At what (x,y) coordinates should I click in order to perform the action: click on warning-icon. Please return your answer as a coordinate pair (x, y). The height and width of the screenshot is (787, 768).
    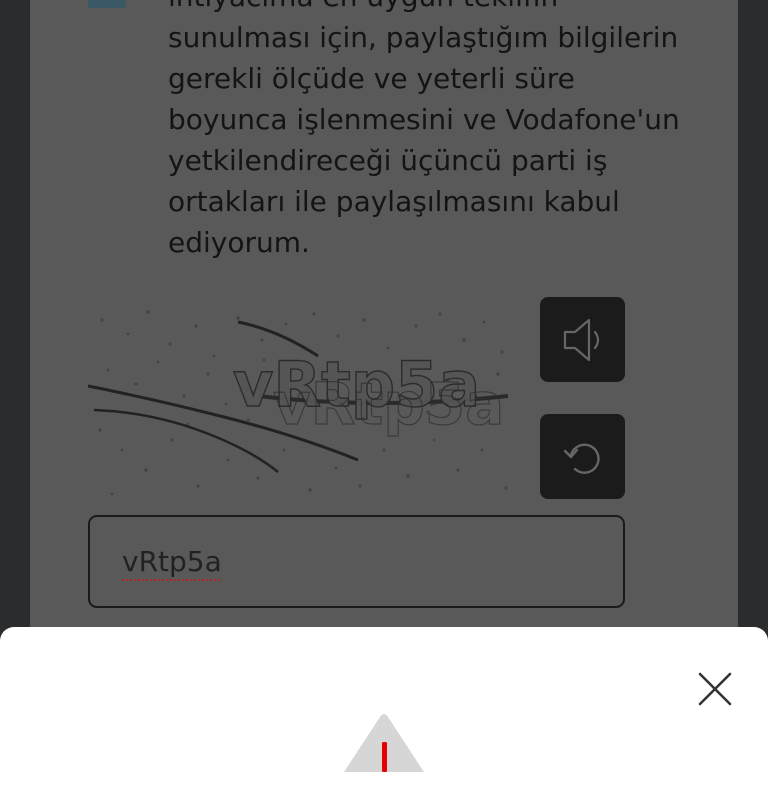
    Looking at the image, I should click on (384, 742).